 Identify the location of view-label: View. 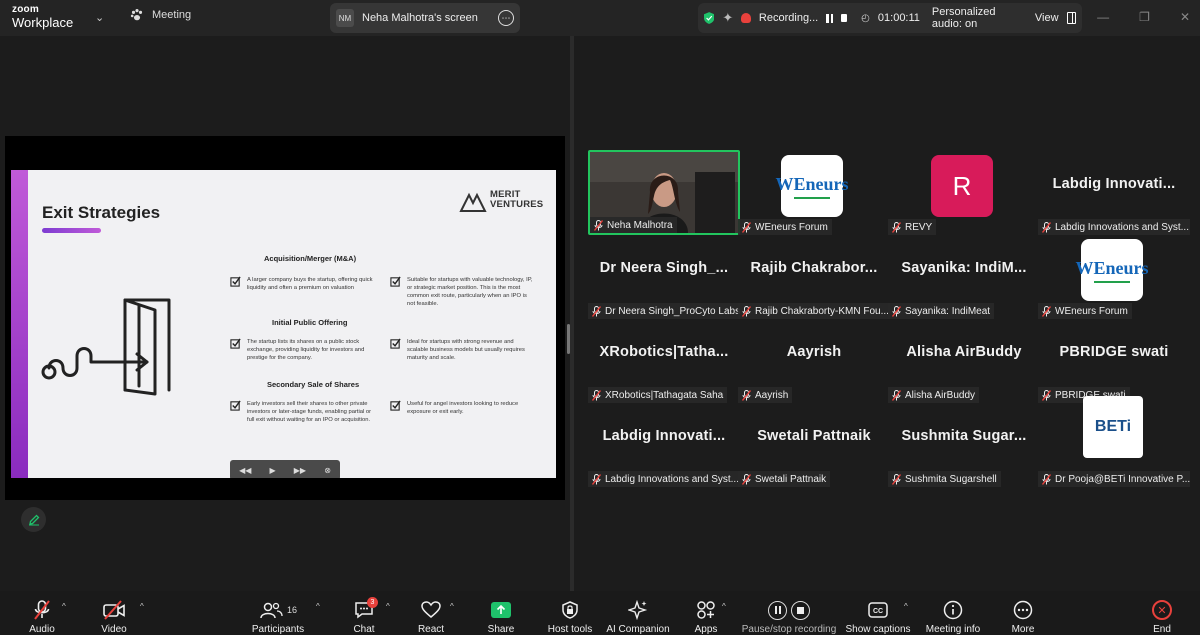
(1047, 18).